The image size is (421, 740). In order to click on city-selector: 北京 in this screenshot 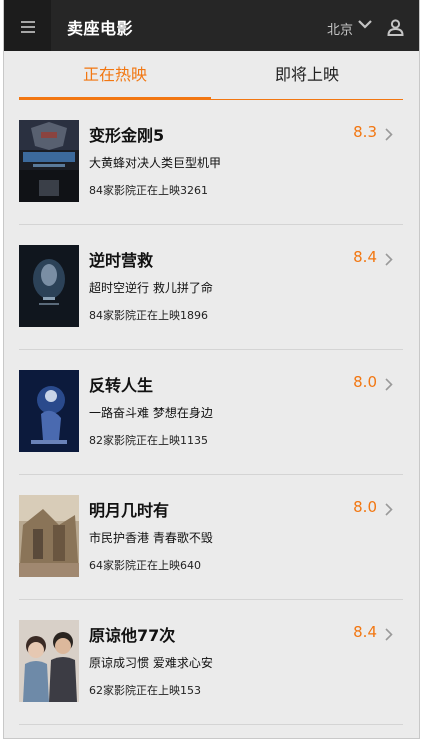, I will do `click(340, 28)`.